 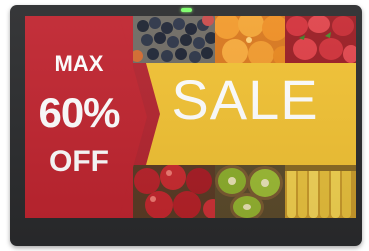 What do you see at coordinates (320, 191) in the screenshot?
I see `bananas-image` at bounding box center [320, 191].